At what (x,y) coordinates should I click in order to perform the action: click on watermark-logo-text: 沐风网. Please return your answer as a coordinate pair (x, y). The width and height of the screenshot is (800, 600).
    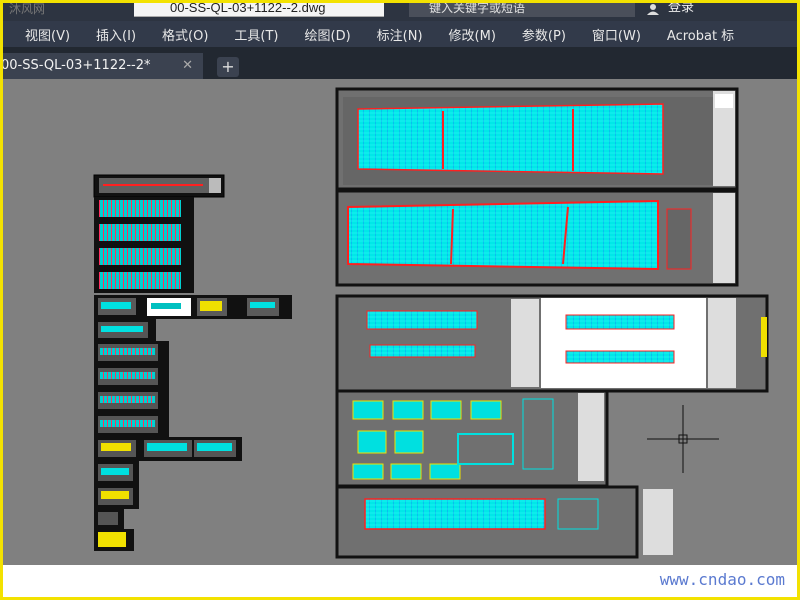
    Looking at the image, I should click on (27, 9).